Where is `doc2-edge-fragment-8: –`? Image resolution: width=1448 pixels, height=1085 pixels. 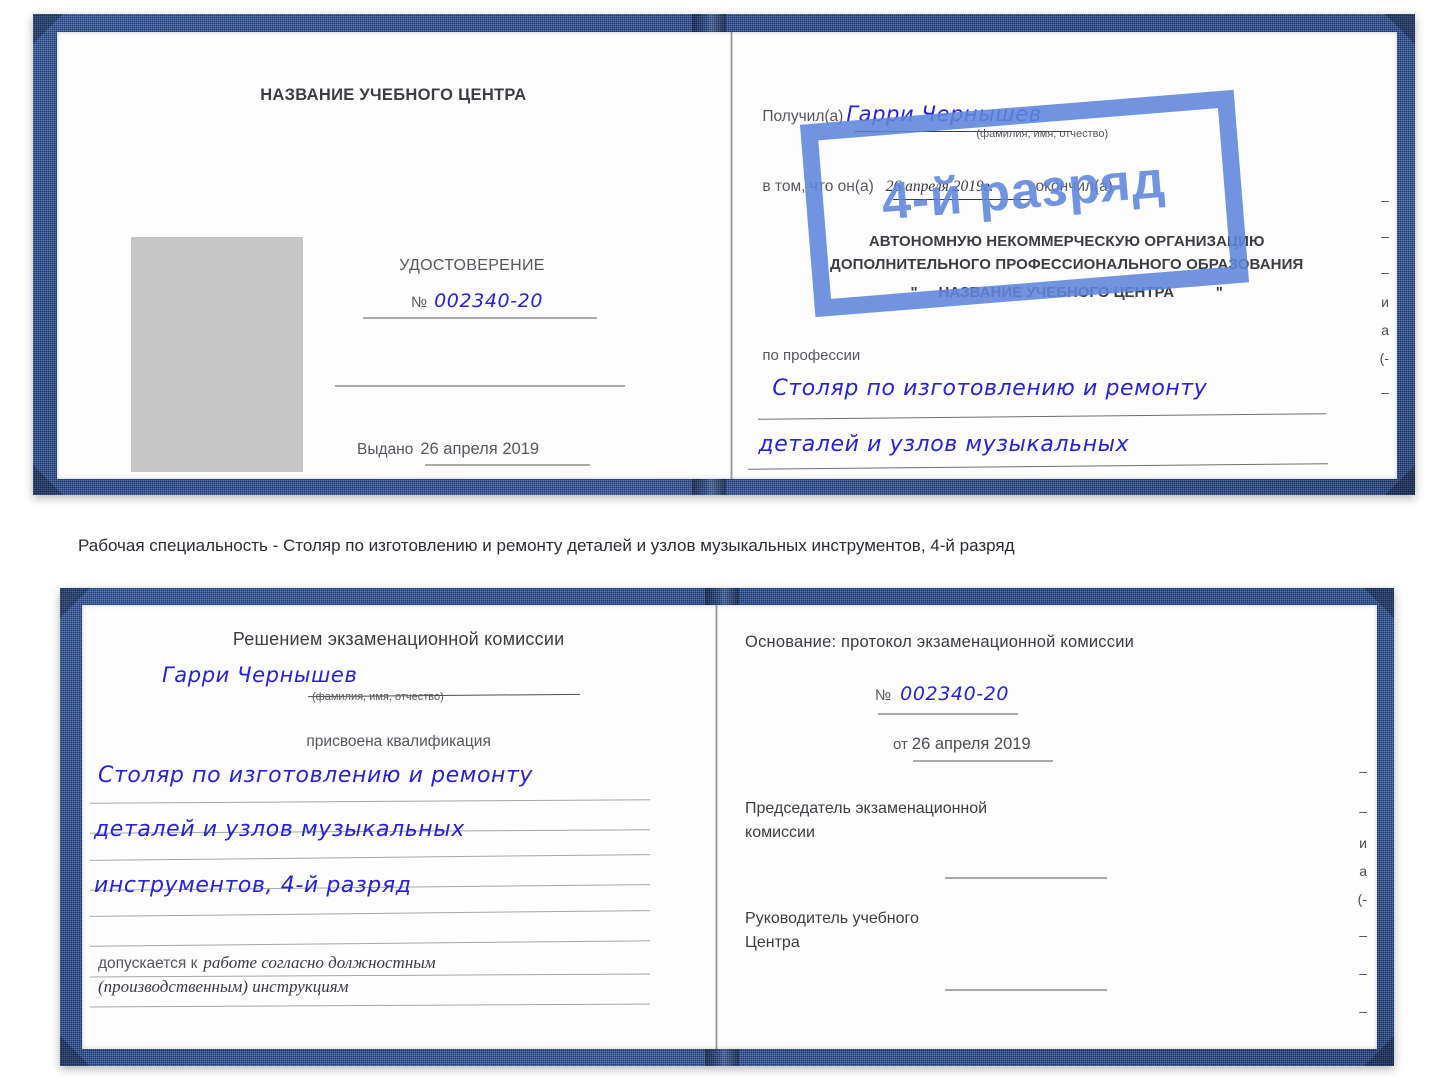 doc2-edge-fragment-8: – is located at coordinates (1363, 1011).